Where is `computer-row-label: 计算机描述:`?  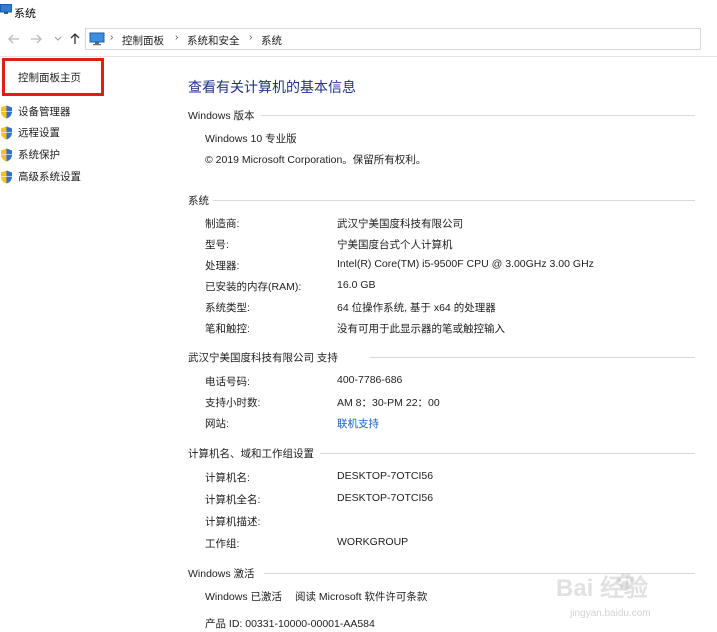
computer-row-label: 计算机描述: is located at coordinates (233, 522).